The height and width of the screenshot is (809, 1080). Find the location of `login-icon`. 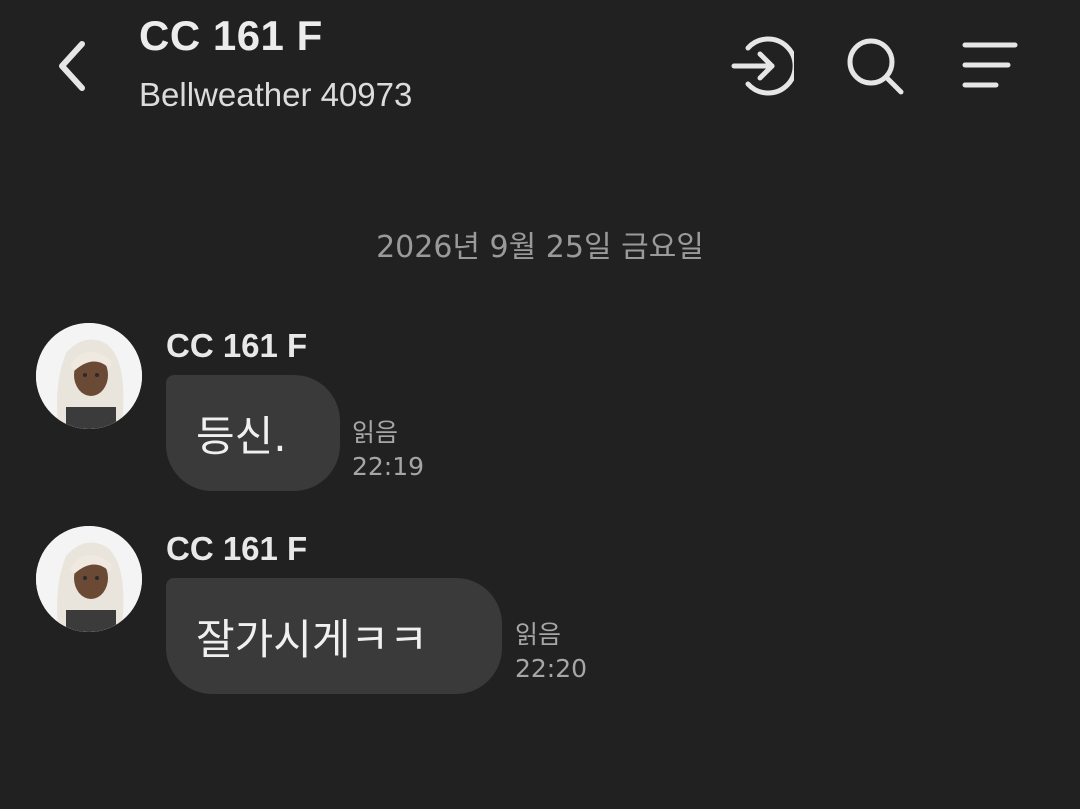

login-icon is located at coordinates (762, 66).